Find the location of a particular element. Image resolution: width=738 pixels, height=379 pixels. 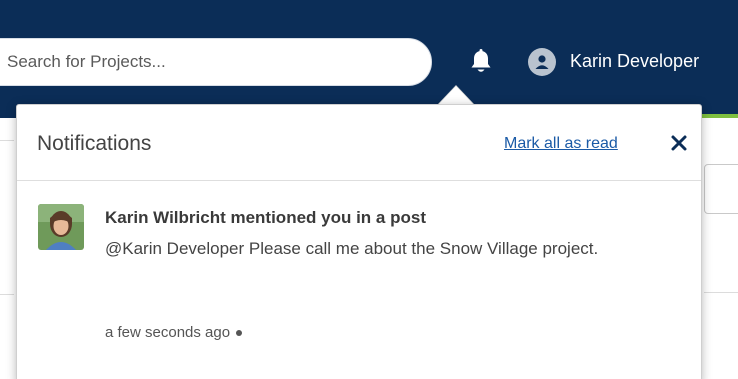

user-avatar-icon is located at coordinates (542, 62).